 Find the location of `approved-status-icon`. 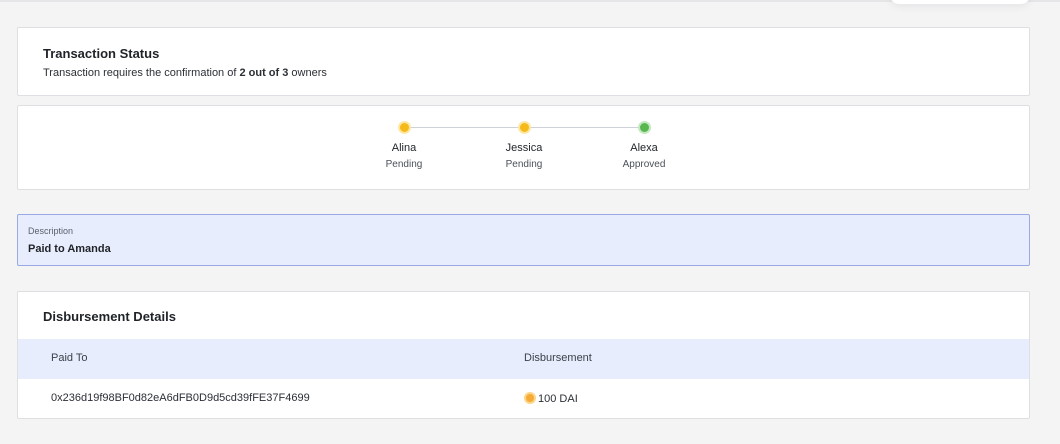

approved-status-icon is located at coordinates (644, 127).